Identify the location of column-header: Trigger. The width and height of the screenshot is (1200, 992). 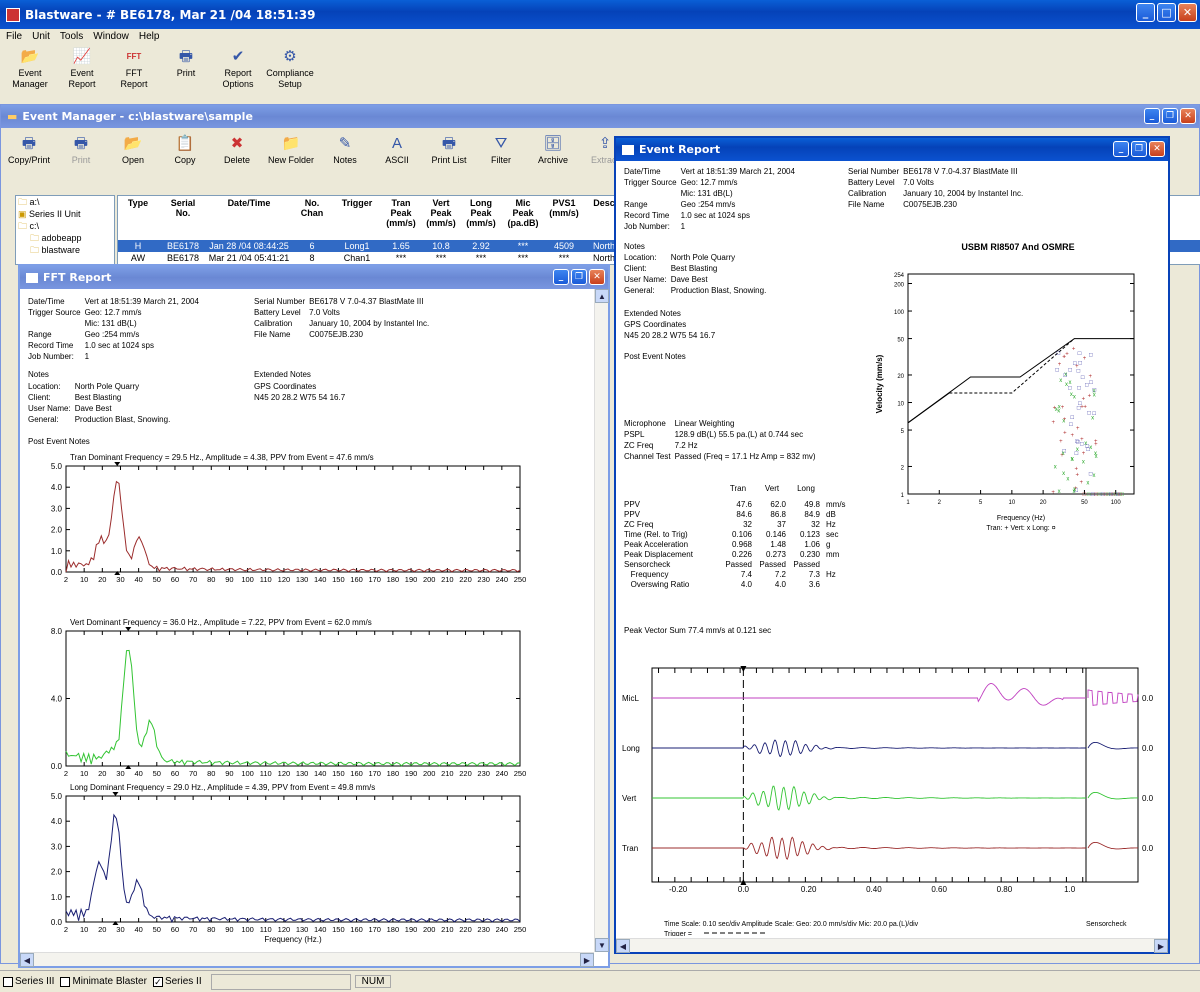
(357, 218).